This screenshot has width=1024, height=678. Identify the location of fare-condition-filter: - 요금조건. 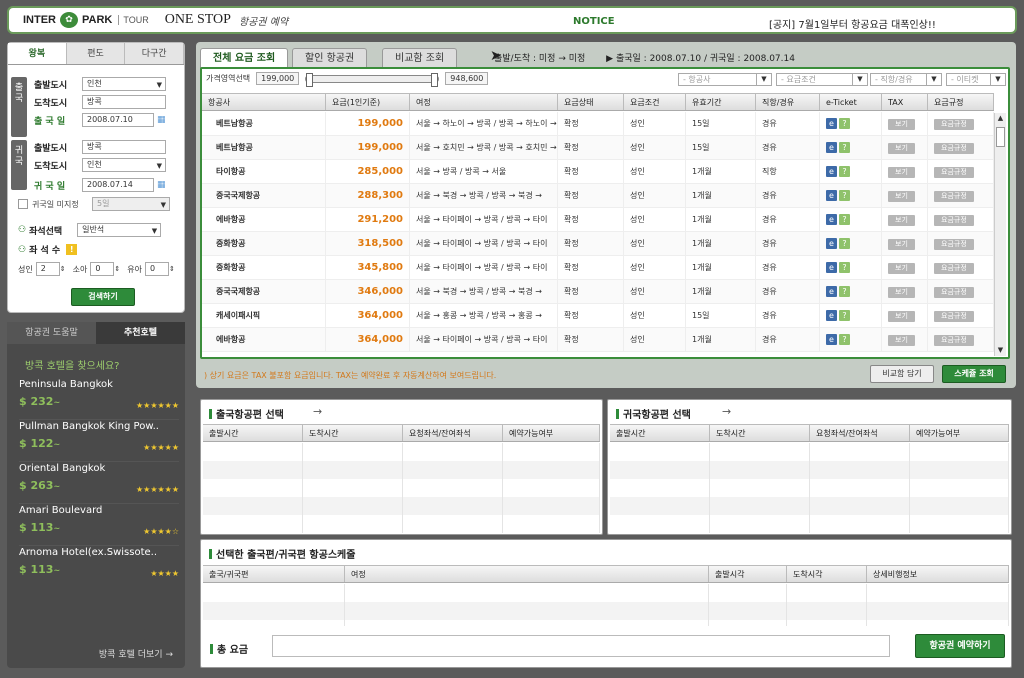
(822, 79).